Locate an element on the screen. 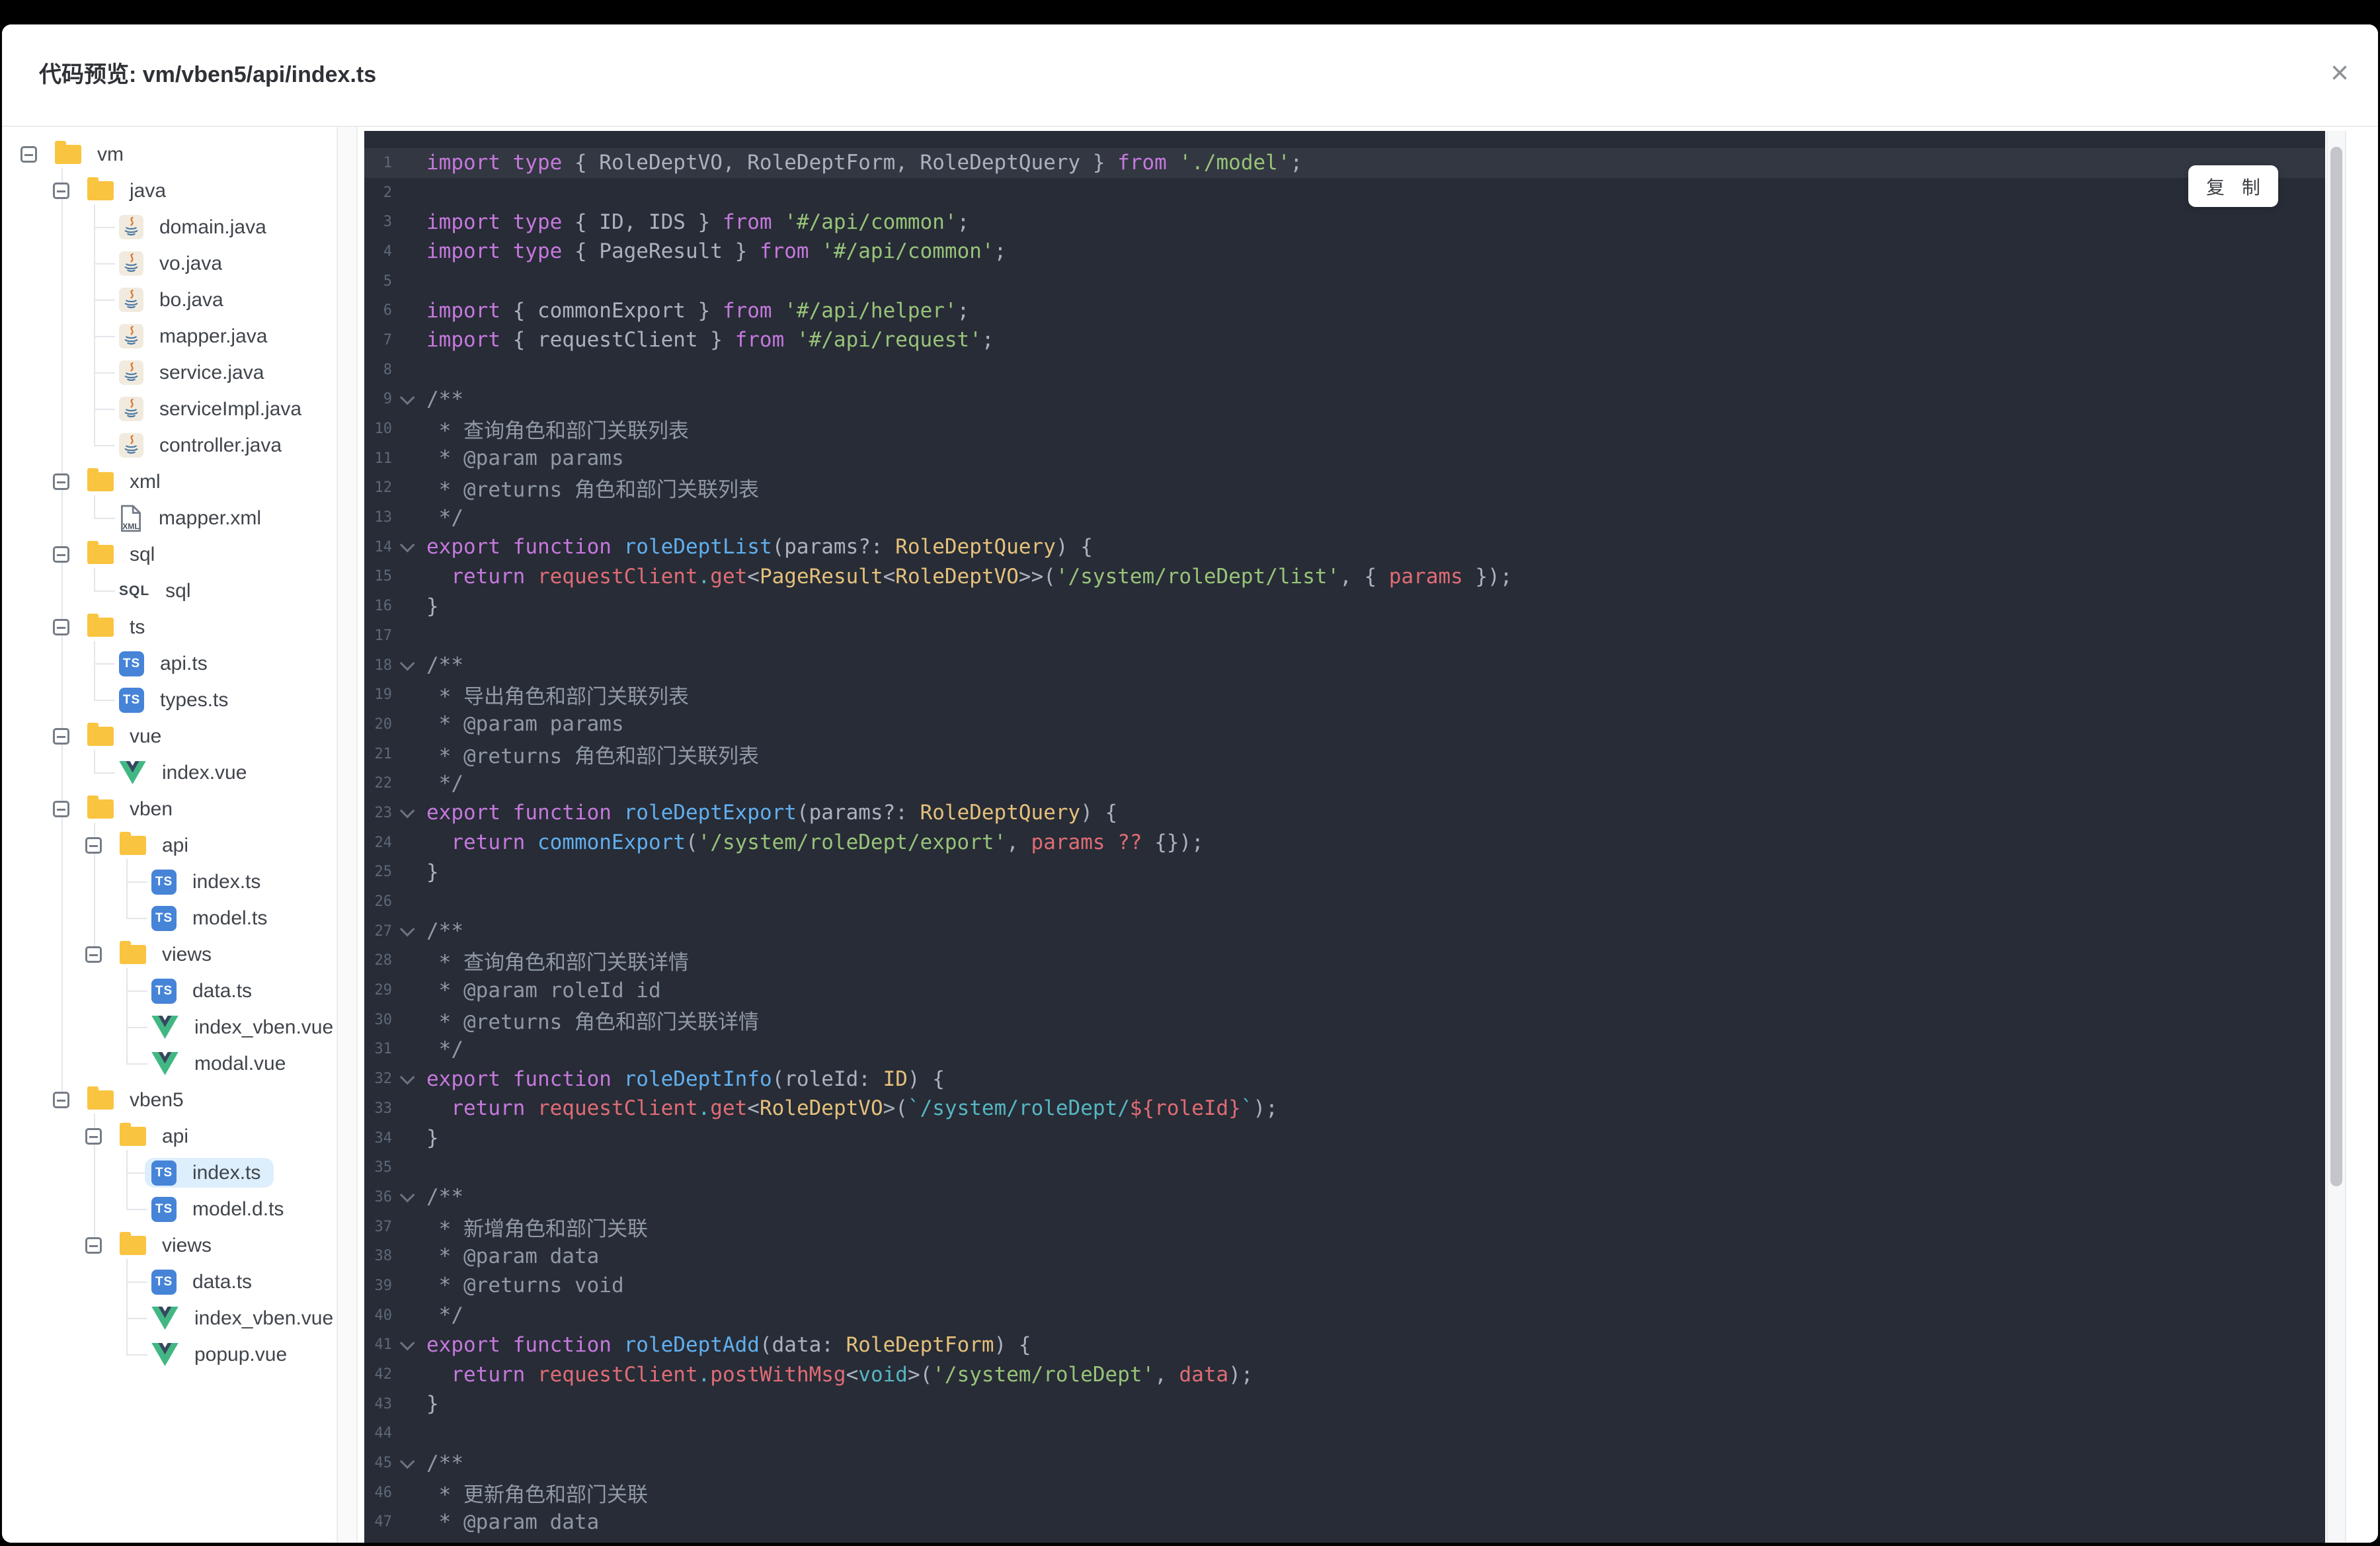 Image resolution: width=2380 pixels, height=1546 pixels. line-number: 40 is located at coordinates (383, 1315).